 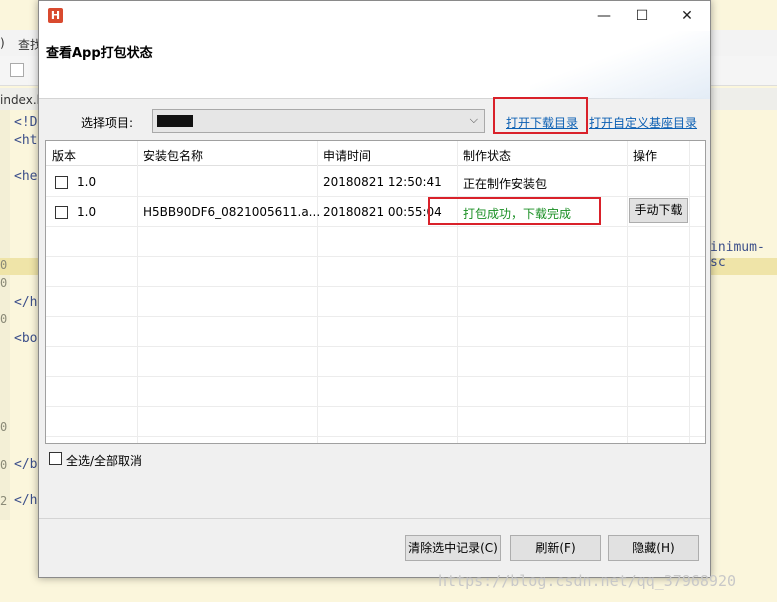 What do you see at coordinates (505, 184) in the screenshot?
I see `cell-status: 正在制作安装包` at bounding box center [505, 184].